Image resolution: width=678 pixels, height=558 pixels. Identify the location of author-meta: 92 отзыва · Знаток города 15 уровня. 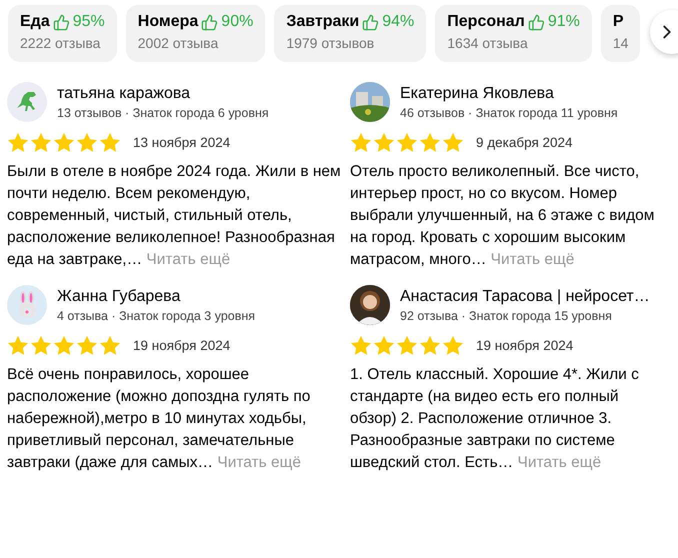
(506, 315).